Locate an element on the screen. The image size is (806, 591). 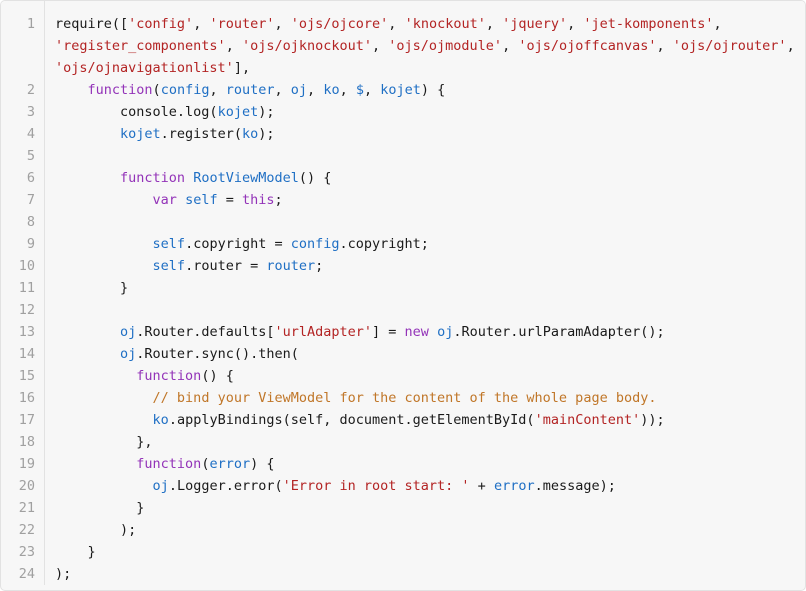
code-token: config is located at coordinates (315, 244).